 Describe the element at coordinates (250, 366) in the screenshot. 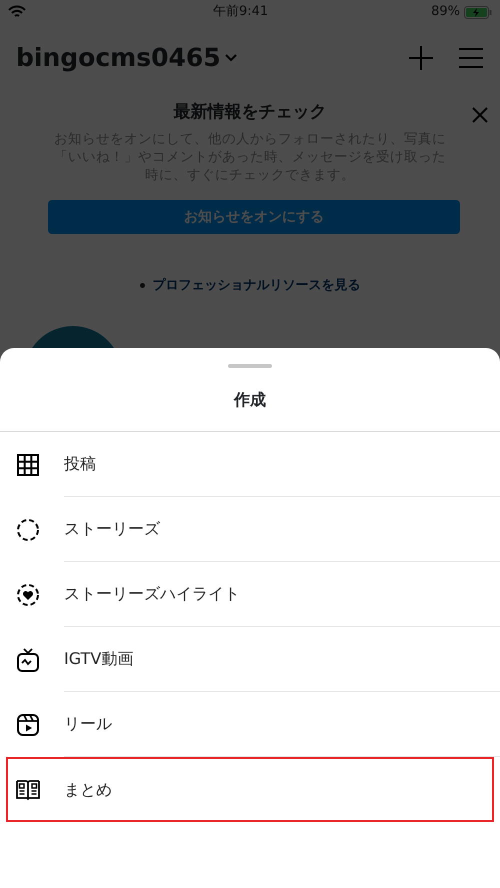

I see `drag-handle` at that location.